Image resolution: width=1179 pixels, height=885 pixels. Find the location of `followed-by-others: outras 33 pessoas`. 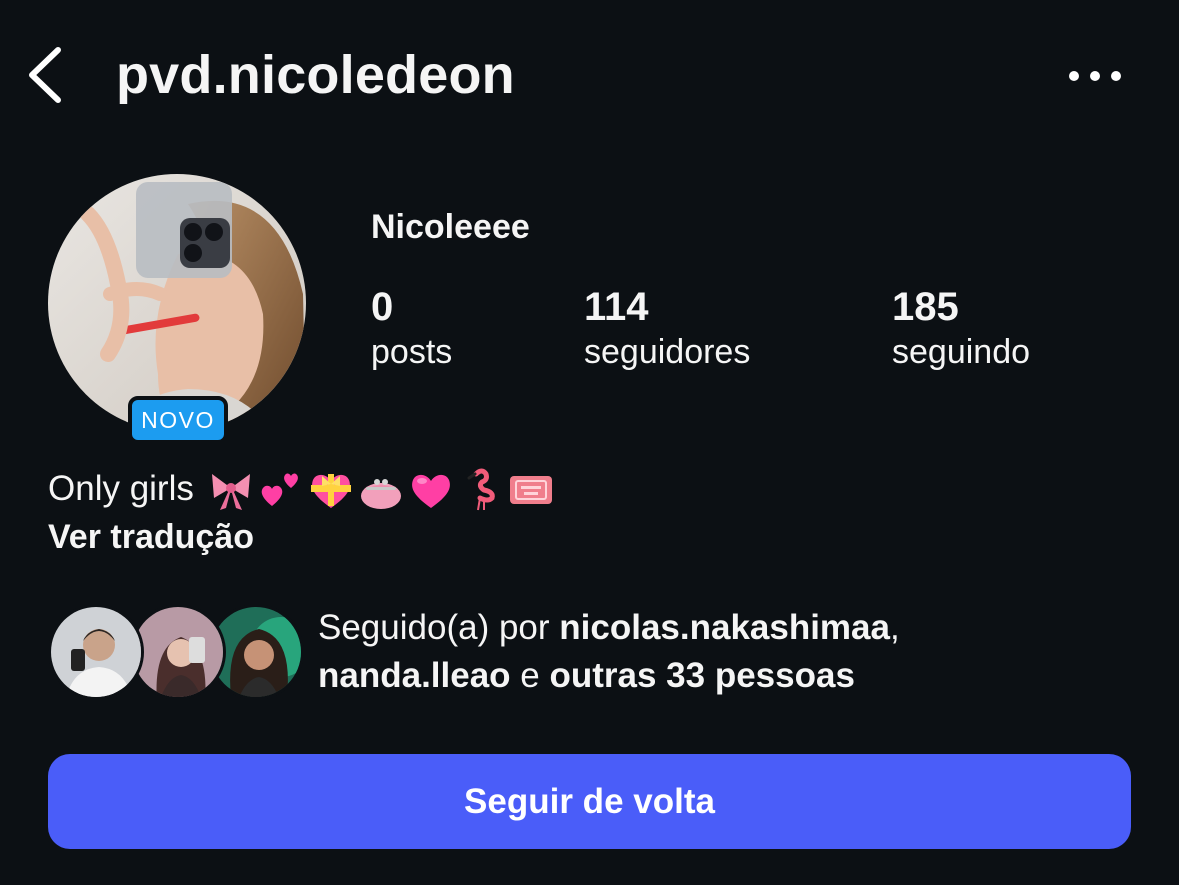

followed-by-others: outras 33 pessoas is located at coordinates (701, 675).